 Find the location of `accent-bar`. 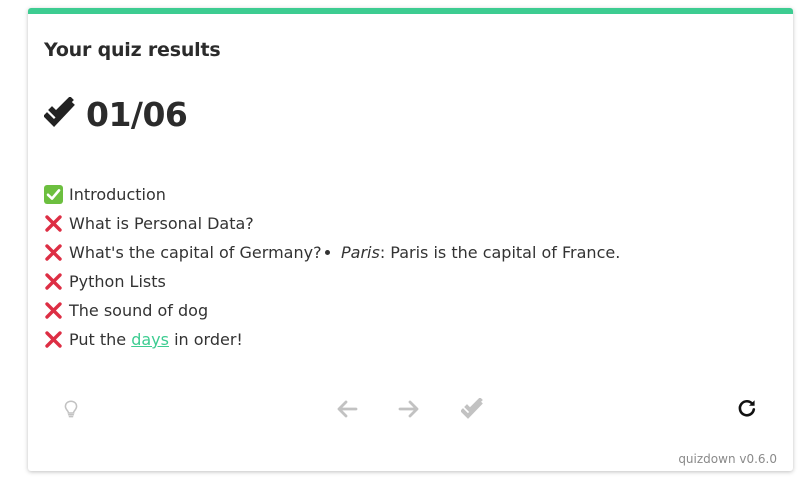

accent-bar is located at coordinates (410, 11).